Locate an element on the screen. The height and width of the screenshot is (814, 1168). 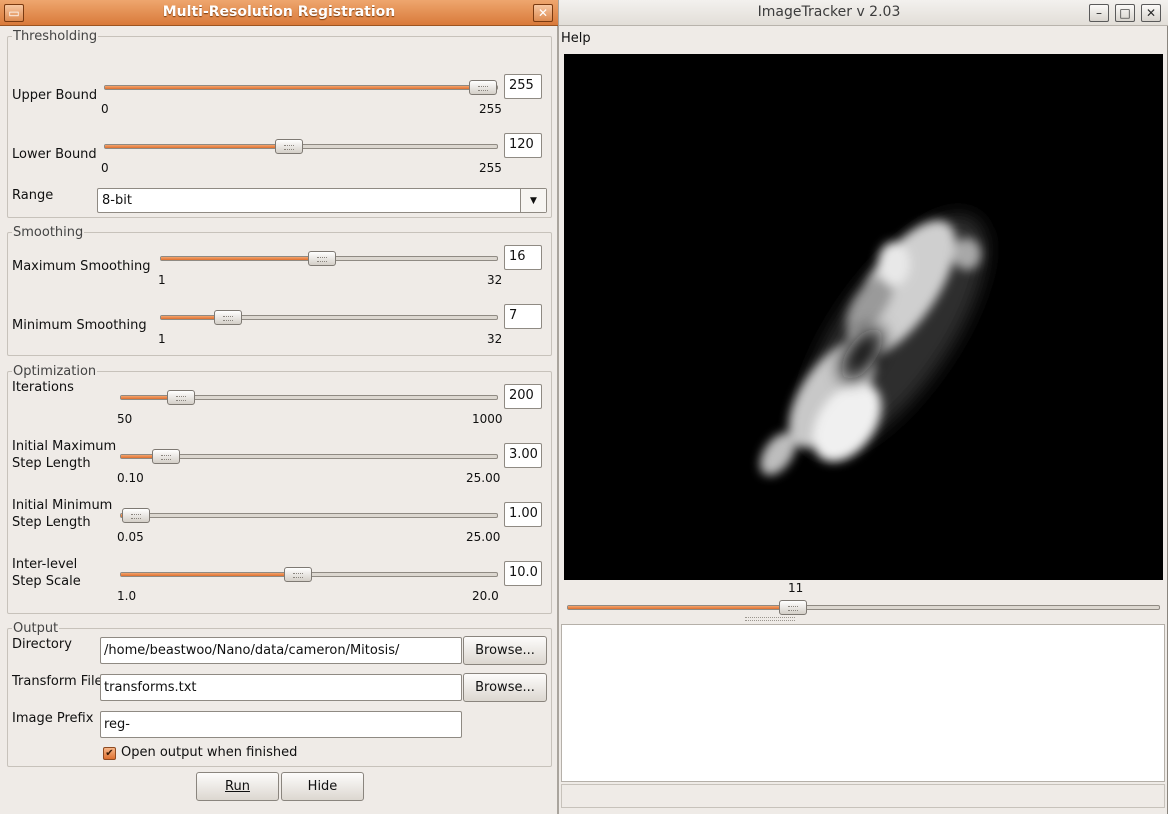
minimize-icon: – is located at coordinates (1099, 13).